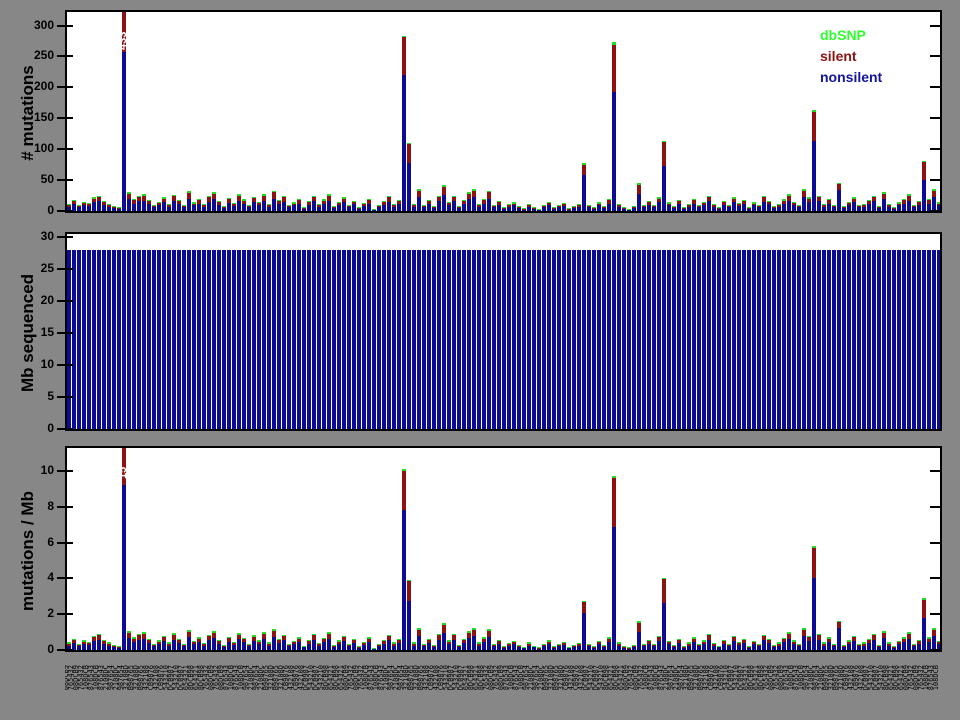 This screenshot has width=960, height=720. I want to click on y-tick-label: 10, so click(47, 470).